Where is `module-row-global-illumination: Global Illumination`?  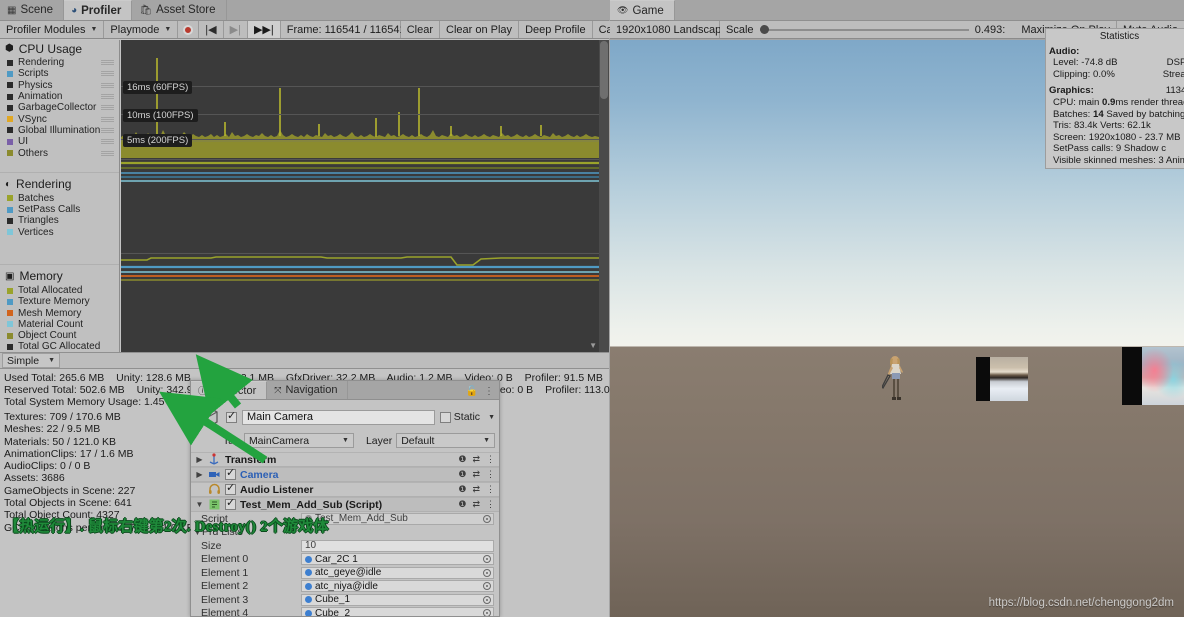
module-row-global-illumination: Global Illumination is located at coordinates (59, 130).